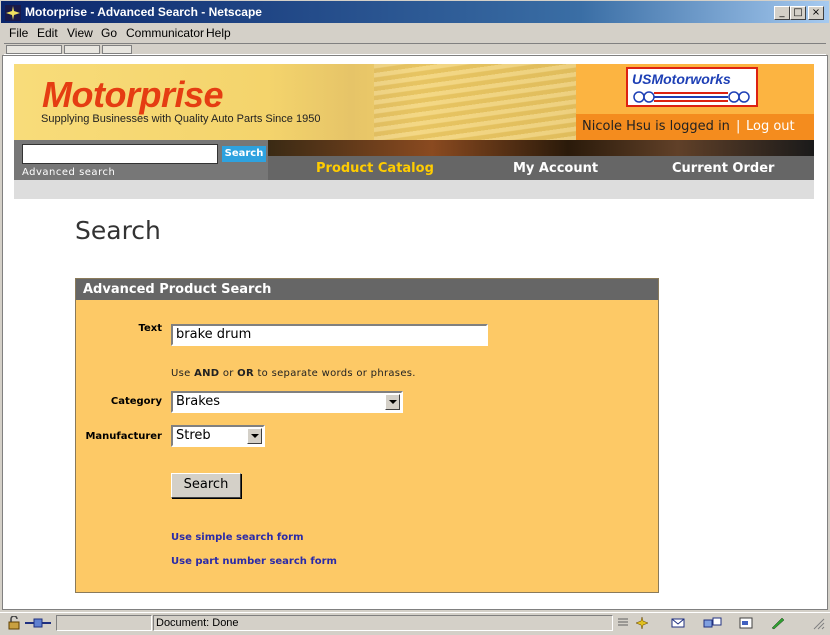  What do you see at coordinates (642, 623) in the screenshot?
I see `navigator-icon` at bounding box center [642, 623].